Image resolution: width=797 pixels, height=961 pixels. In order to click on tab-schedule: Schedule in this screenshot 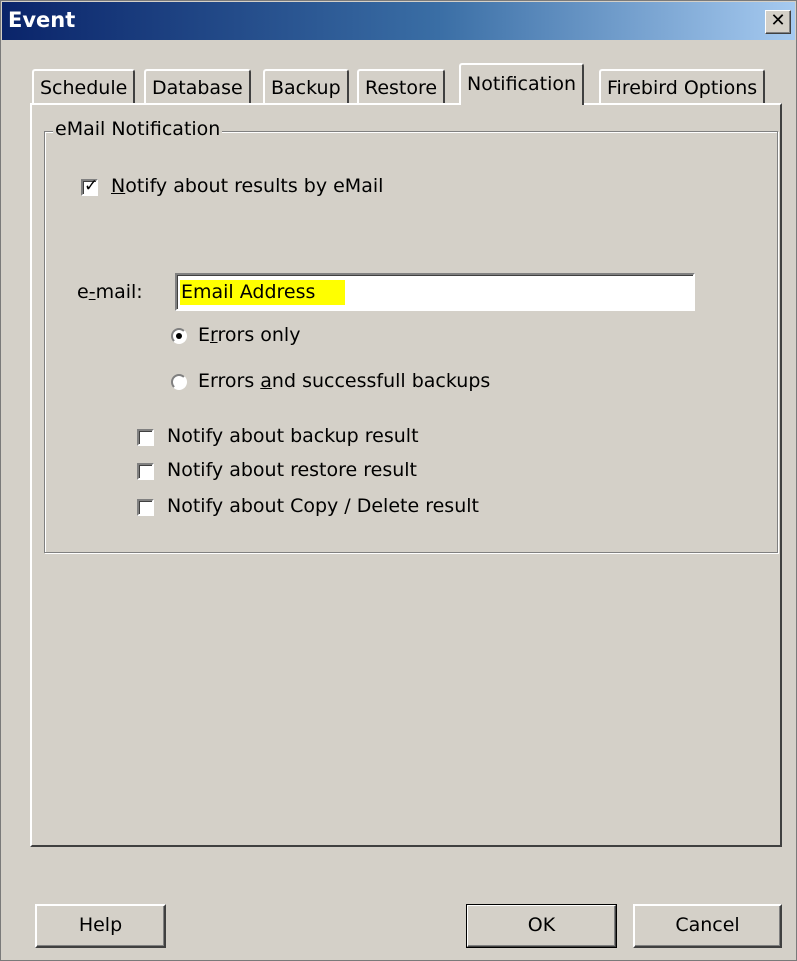, I will do `click(84, 86)`.